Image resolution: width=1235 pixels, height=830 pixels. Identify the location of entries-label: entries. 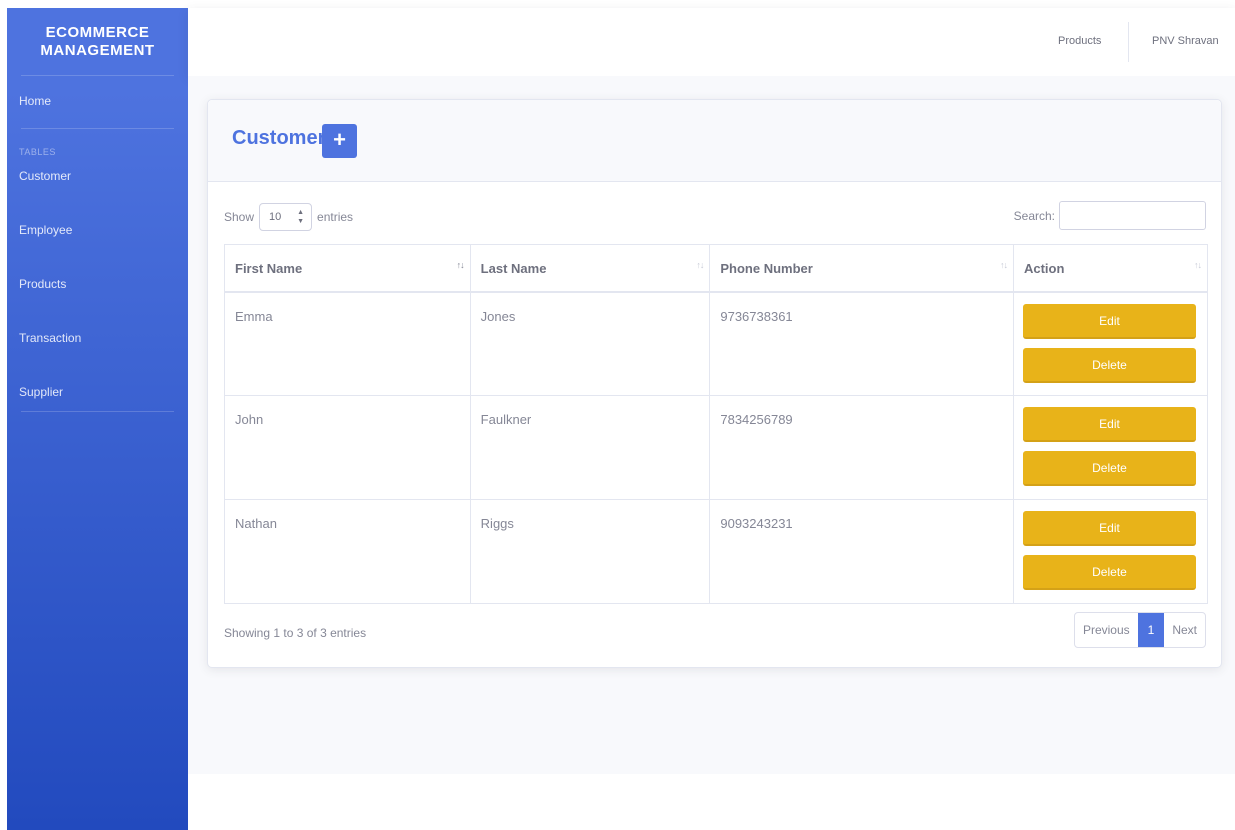
(335, 217).